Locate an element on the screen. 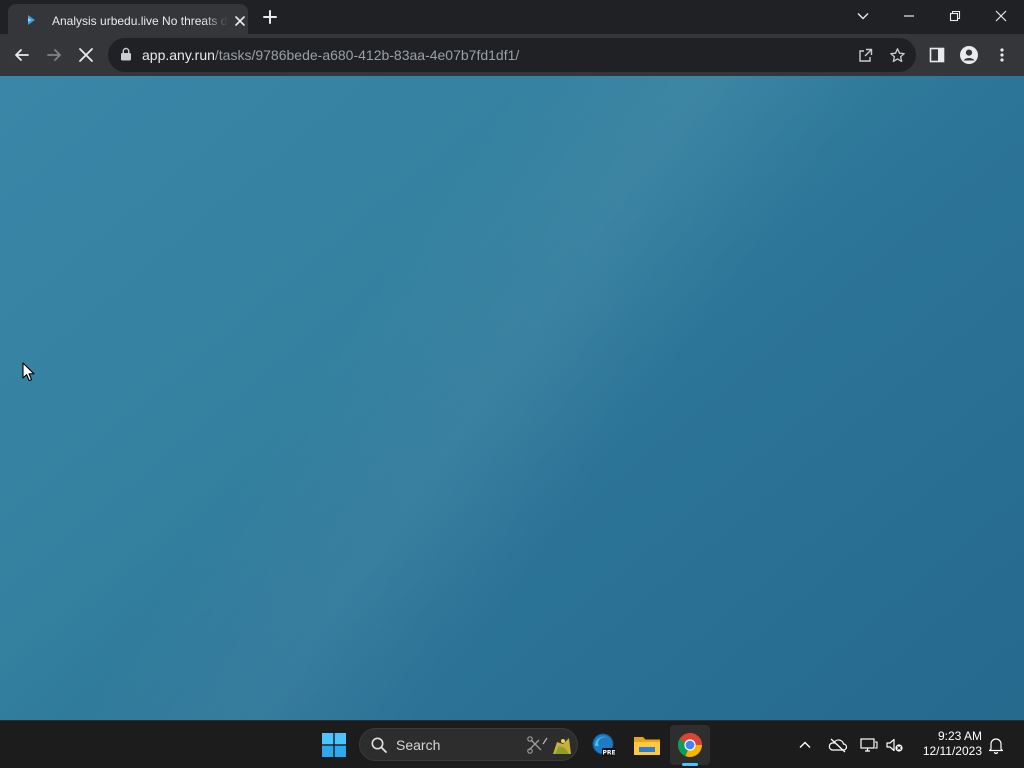  tab-search-button is located at coordinates (863, 16).